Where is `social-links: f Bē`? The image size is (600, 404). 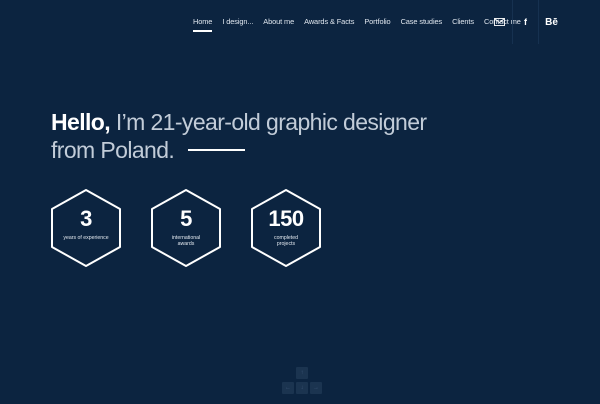 social-links: f Bē is located at coordinates (525, 22).